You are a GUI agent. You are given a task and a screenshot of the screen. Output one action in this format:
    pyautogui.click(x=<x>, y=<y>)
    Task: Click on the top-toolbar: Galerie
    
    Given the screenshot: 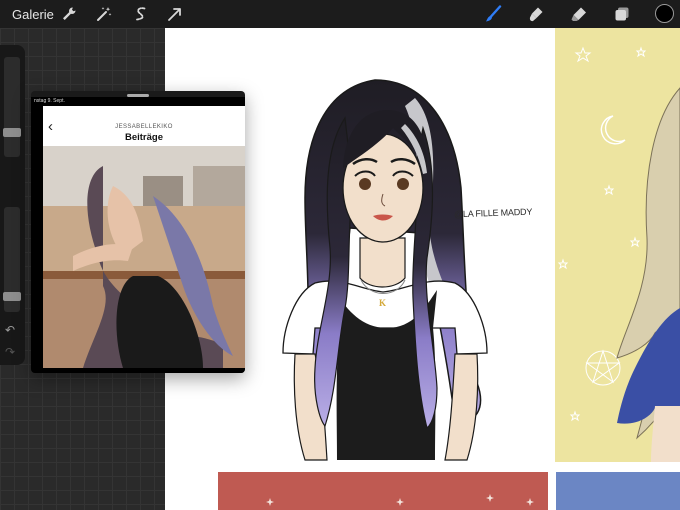 What is the action you would take?
    pyautogui.click(x=340, y=14)
    